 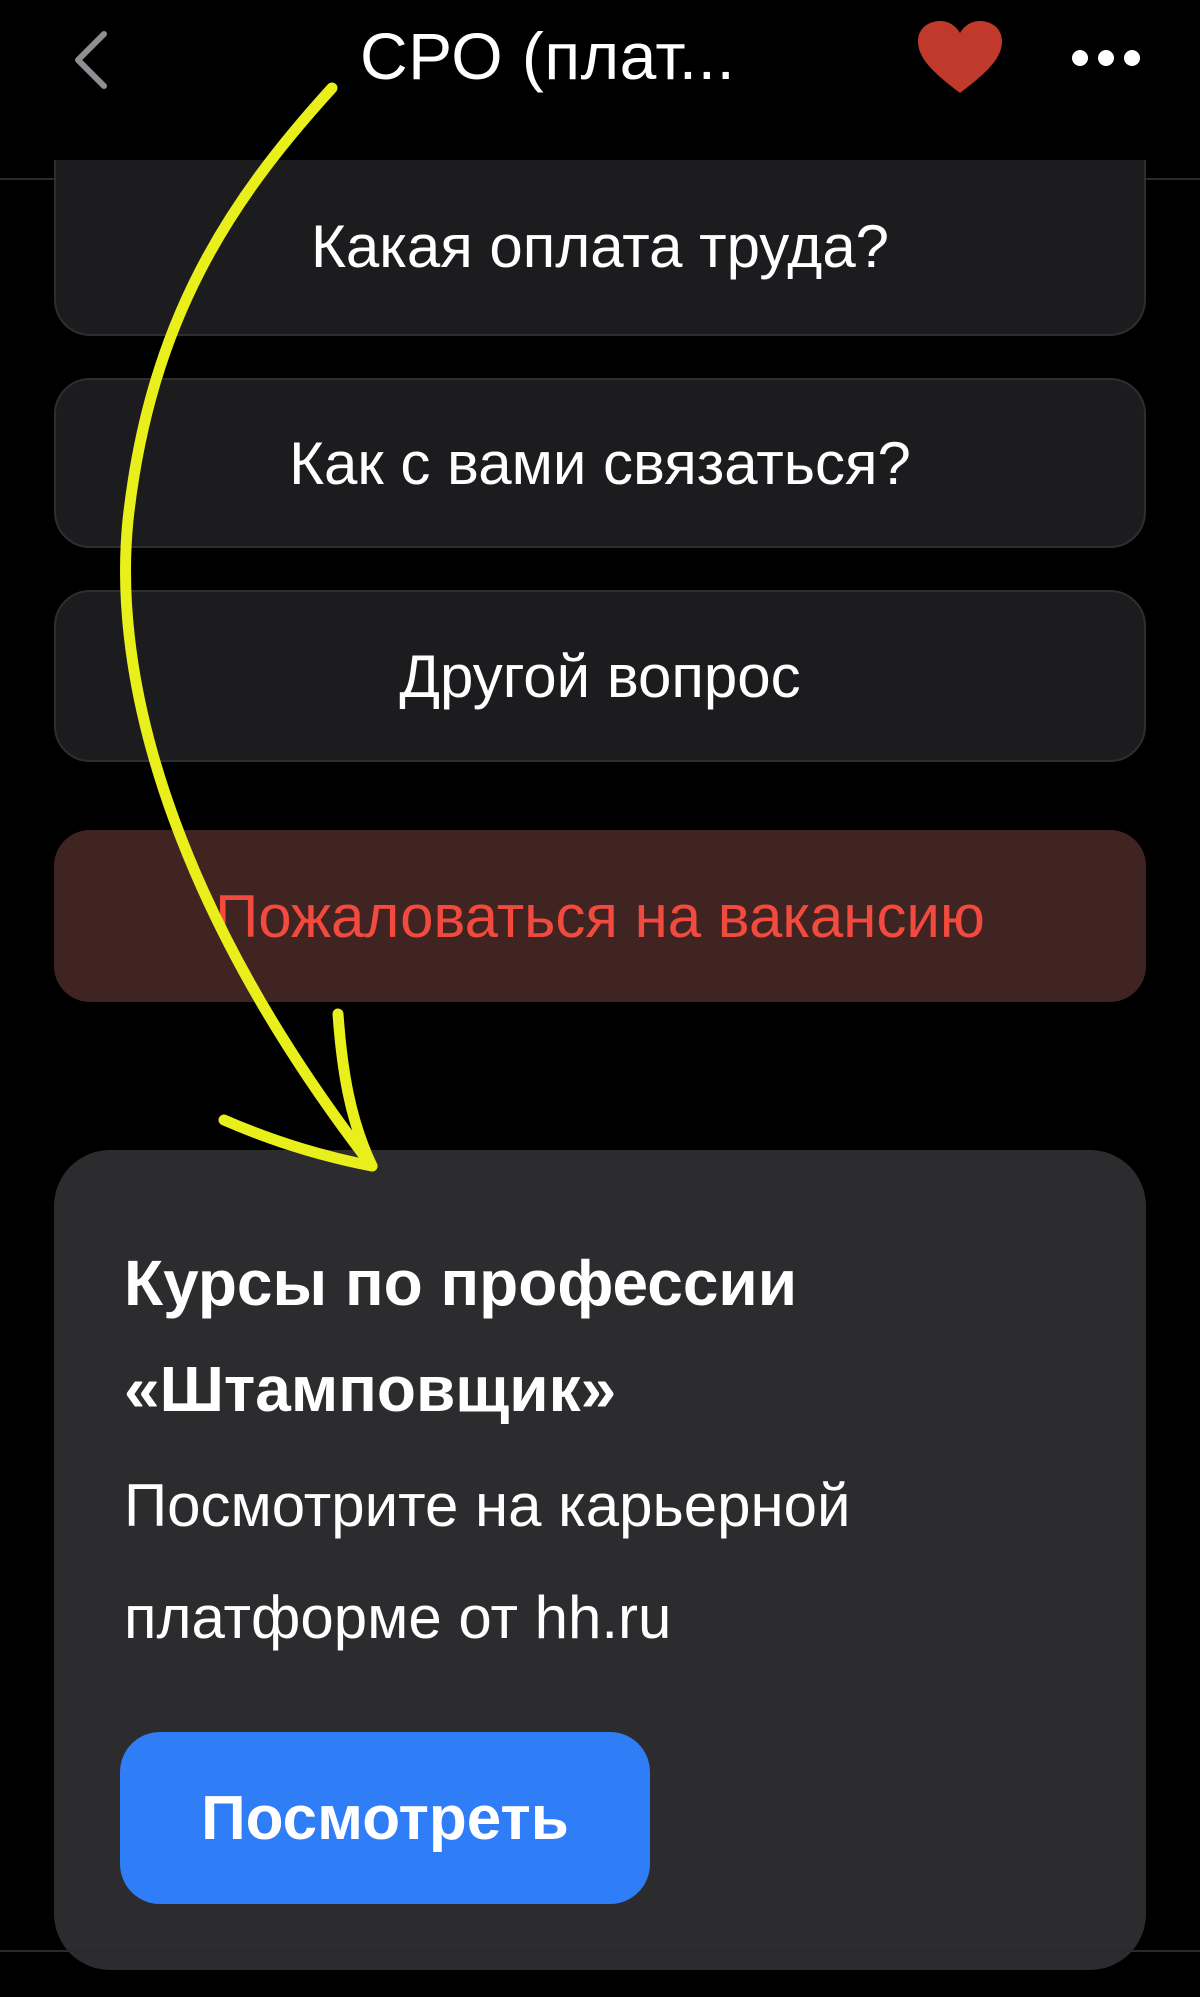 I want to click on bottom-divider, so click(x=600, y=1951).